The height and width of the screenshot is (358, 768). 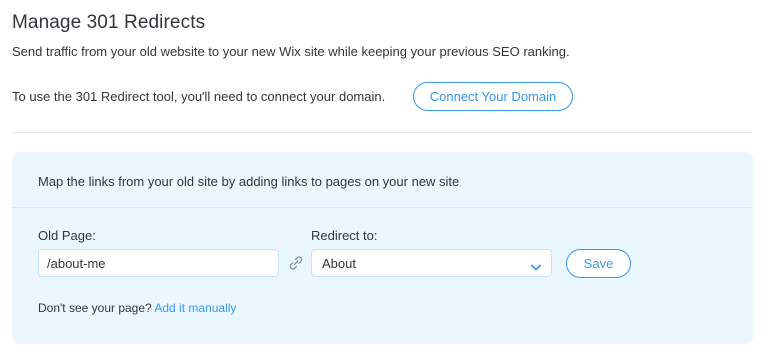 What do you see at coordinates (536, 265) in the screenshot?
I see `chevron-down-icon` at bounding box center [536, 265].